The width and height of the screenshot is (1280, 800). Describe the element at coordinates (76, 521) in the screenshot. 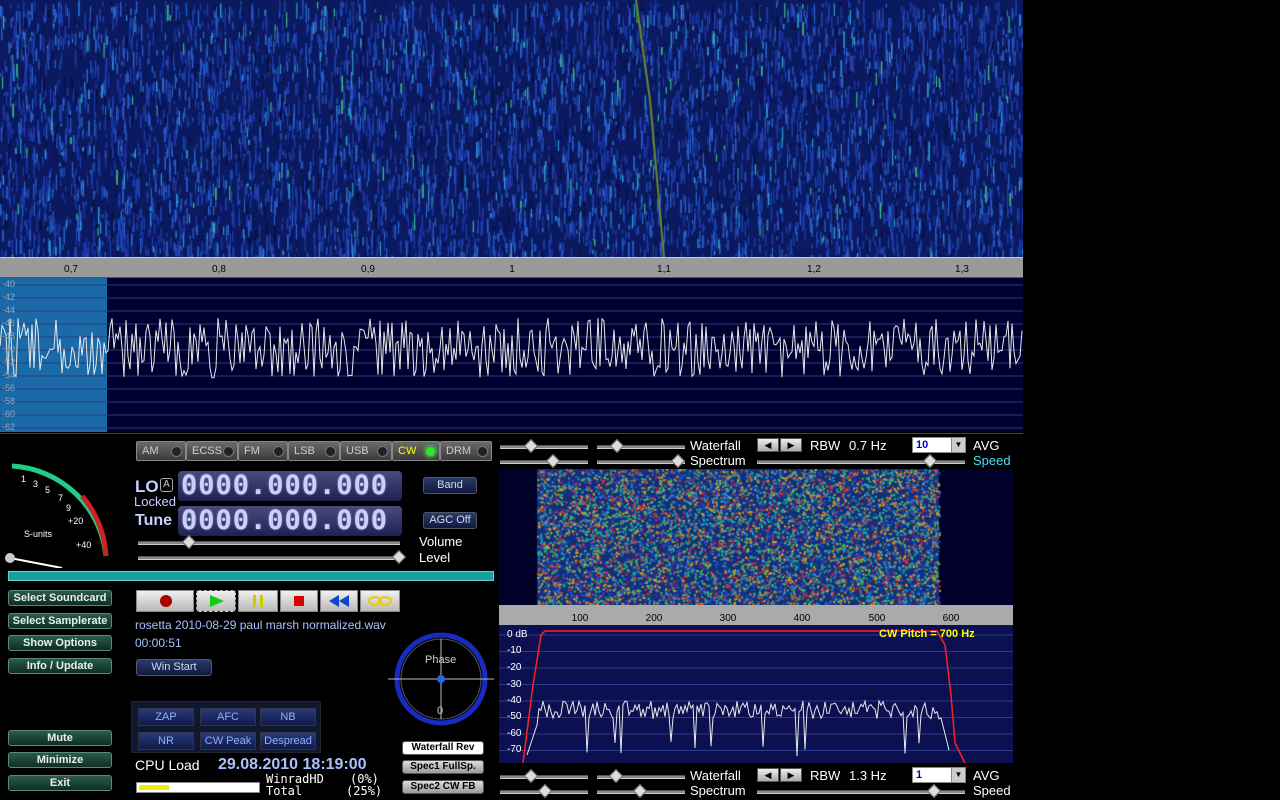

I see `smeter-scale-20: +20` at that location.